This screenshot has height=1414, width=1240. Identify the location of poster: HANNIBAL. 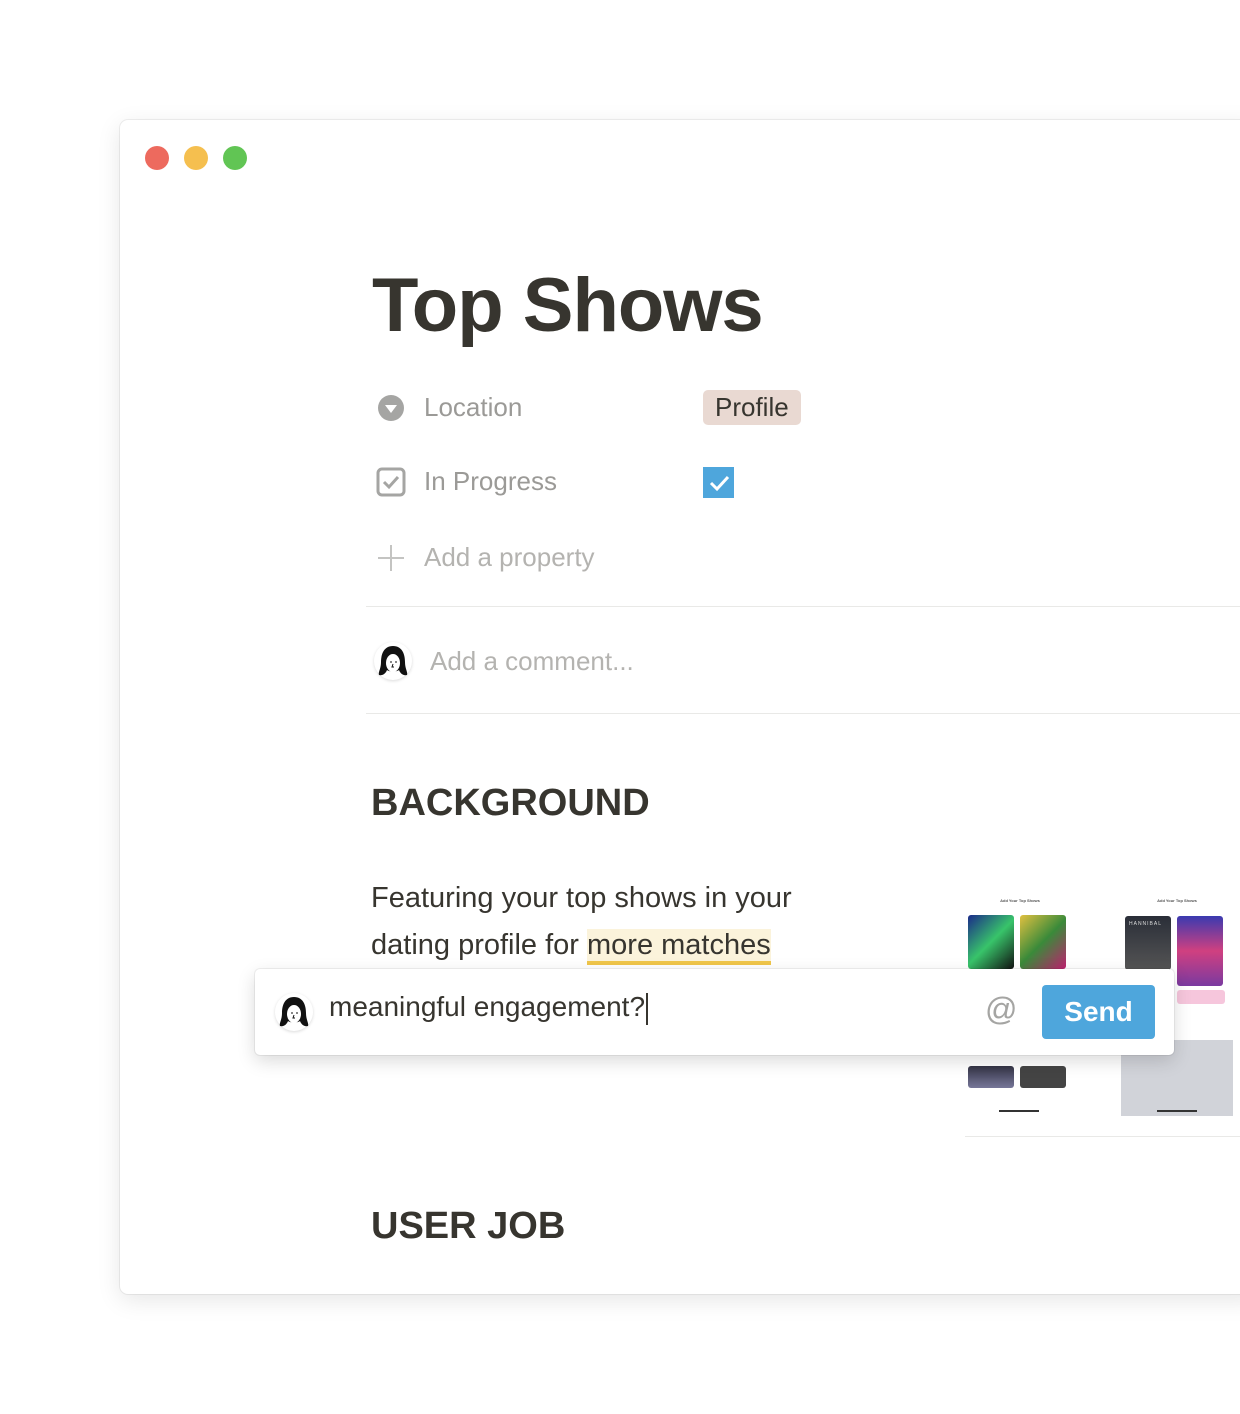
(1148, 943).